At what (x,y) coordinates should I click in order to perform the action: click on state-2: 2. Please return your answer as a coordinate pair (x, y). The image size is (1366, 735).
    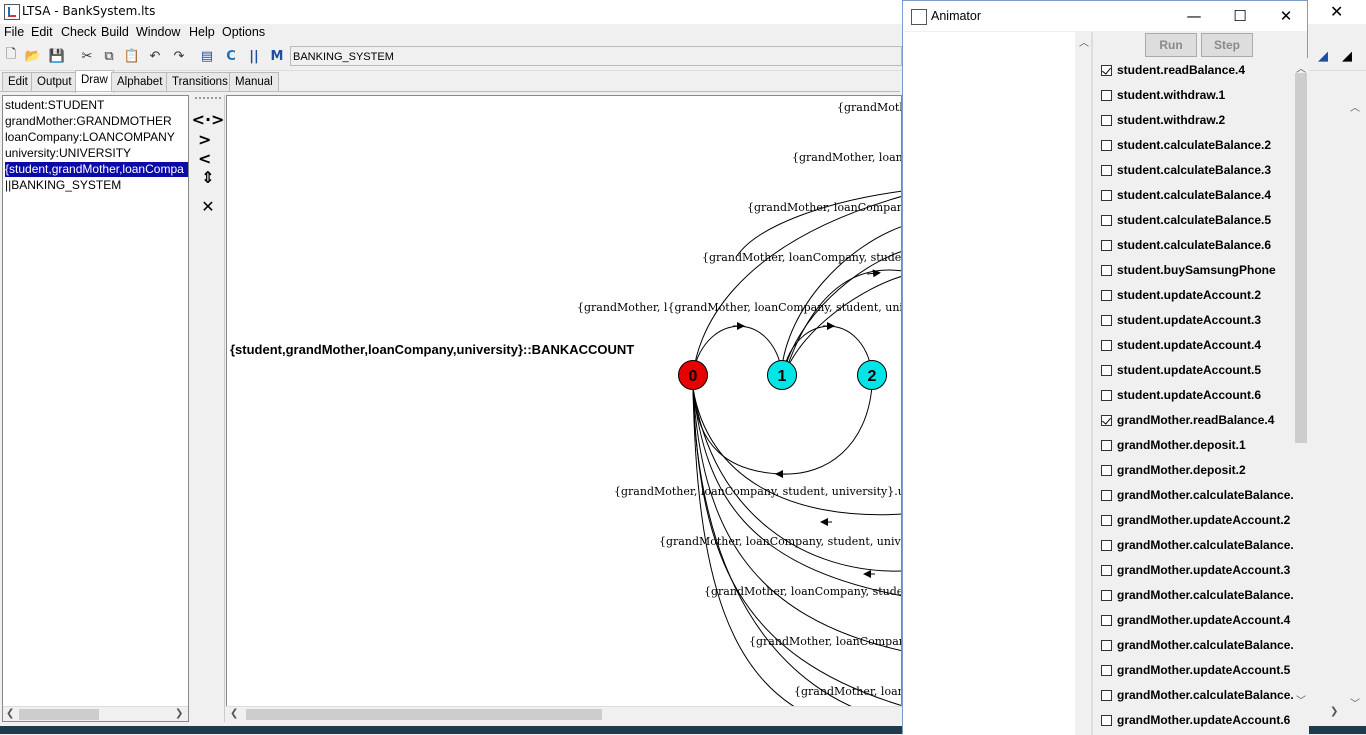
    Looking at the image, I should click on (872, 375).